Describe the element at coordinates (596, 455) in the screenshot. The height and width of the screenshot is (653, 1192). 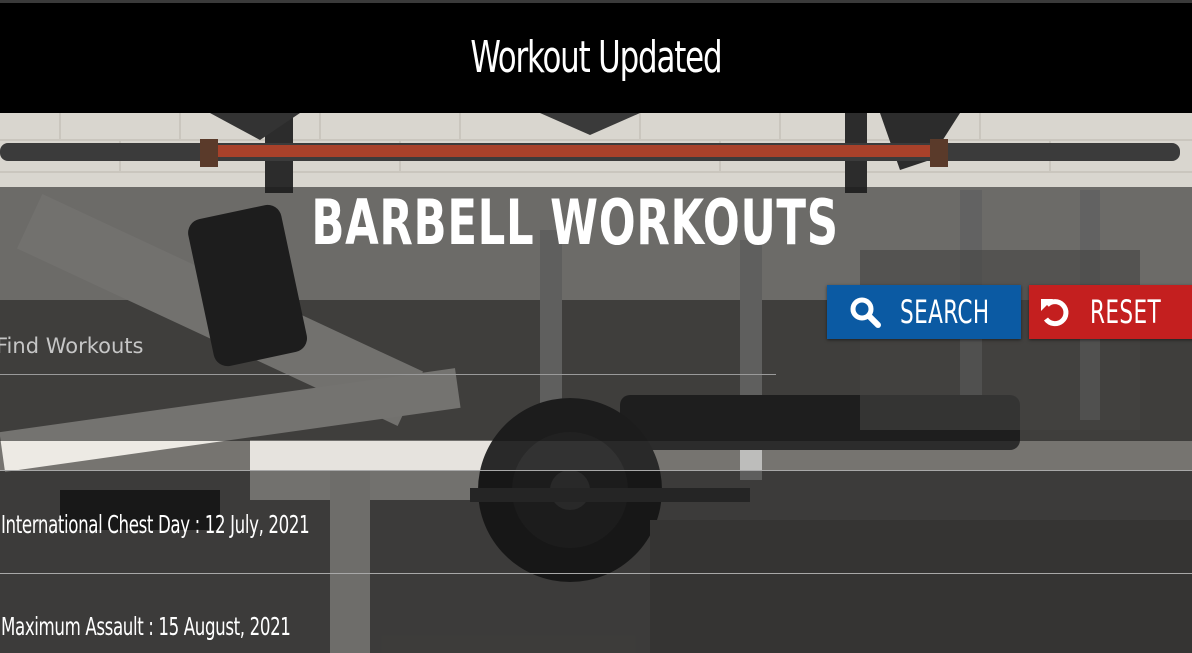
I see `list-separator-band` at that location.